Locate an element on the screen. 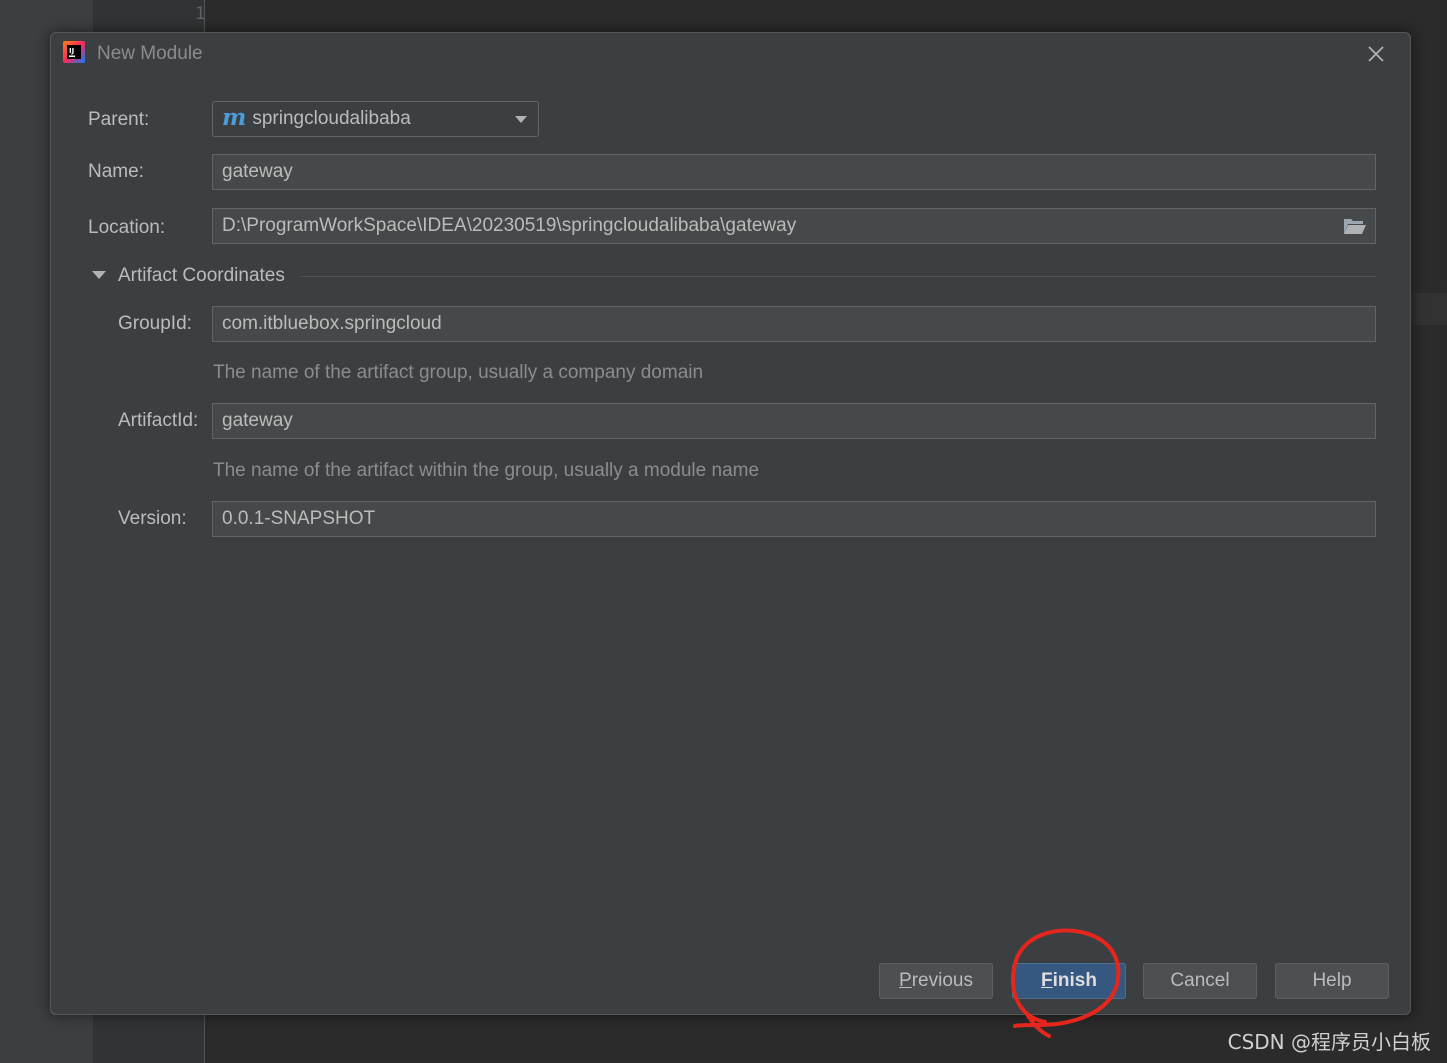 This screenshot has height=1063, width=1447. maven-module-icon: m is located at coordinates (234, 117).